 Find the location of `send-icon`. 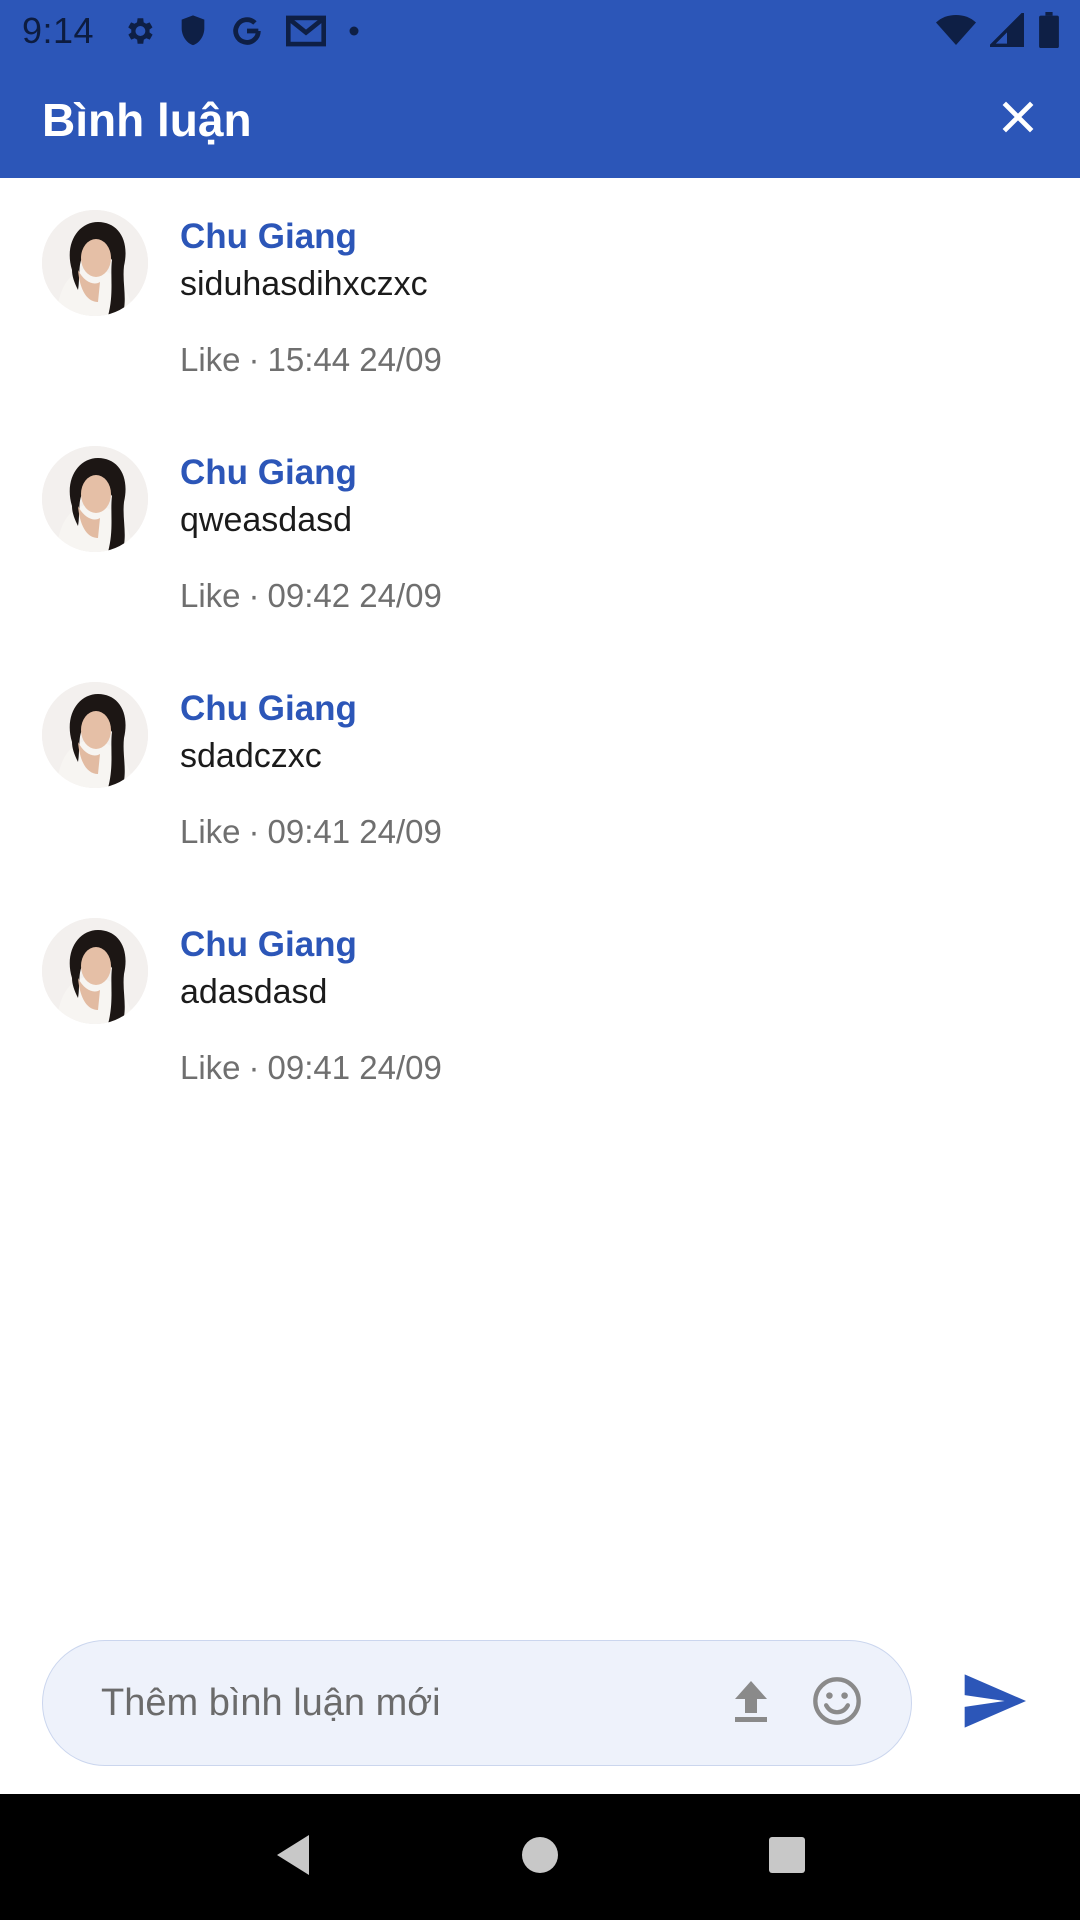

send-icon is located at coordinates (994, 1703).